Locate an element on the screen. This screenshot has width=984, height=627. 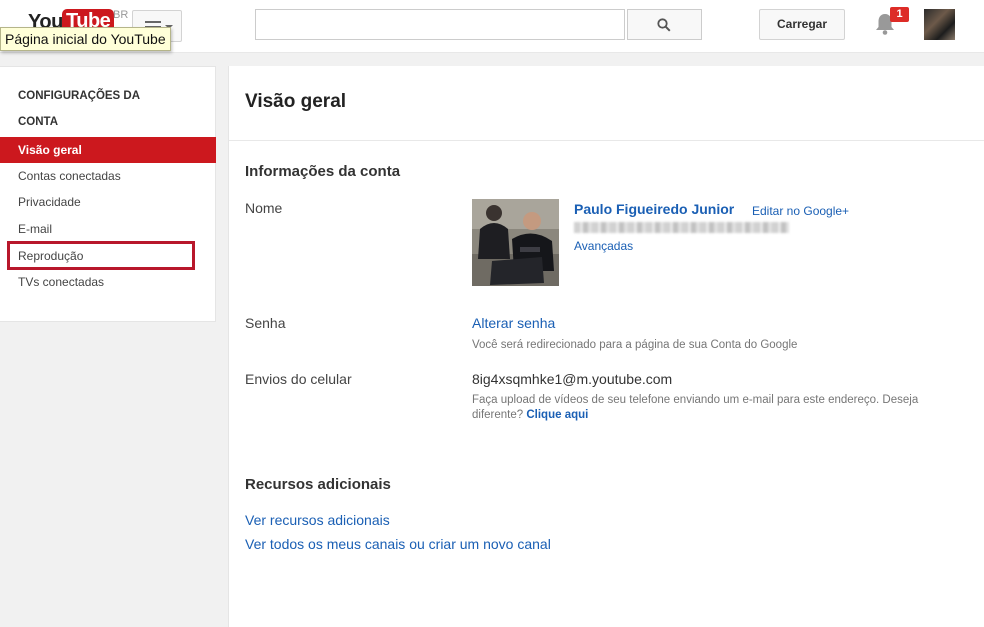
click-here-link: Clique aqui is located at coordinates (557, 415).